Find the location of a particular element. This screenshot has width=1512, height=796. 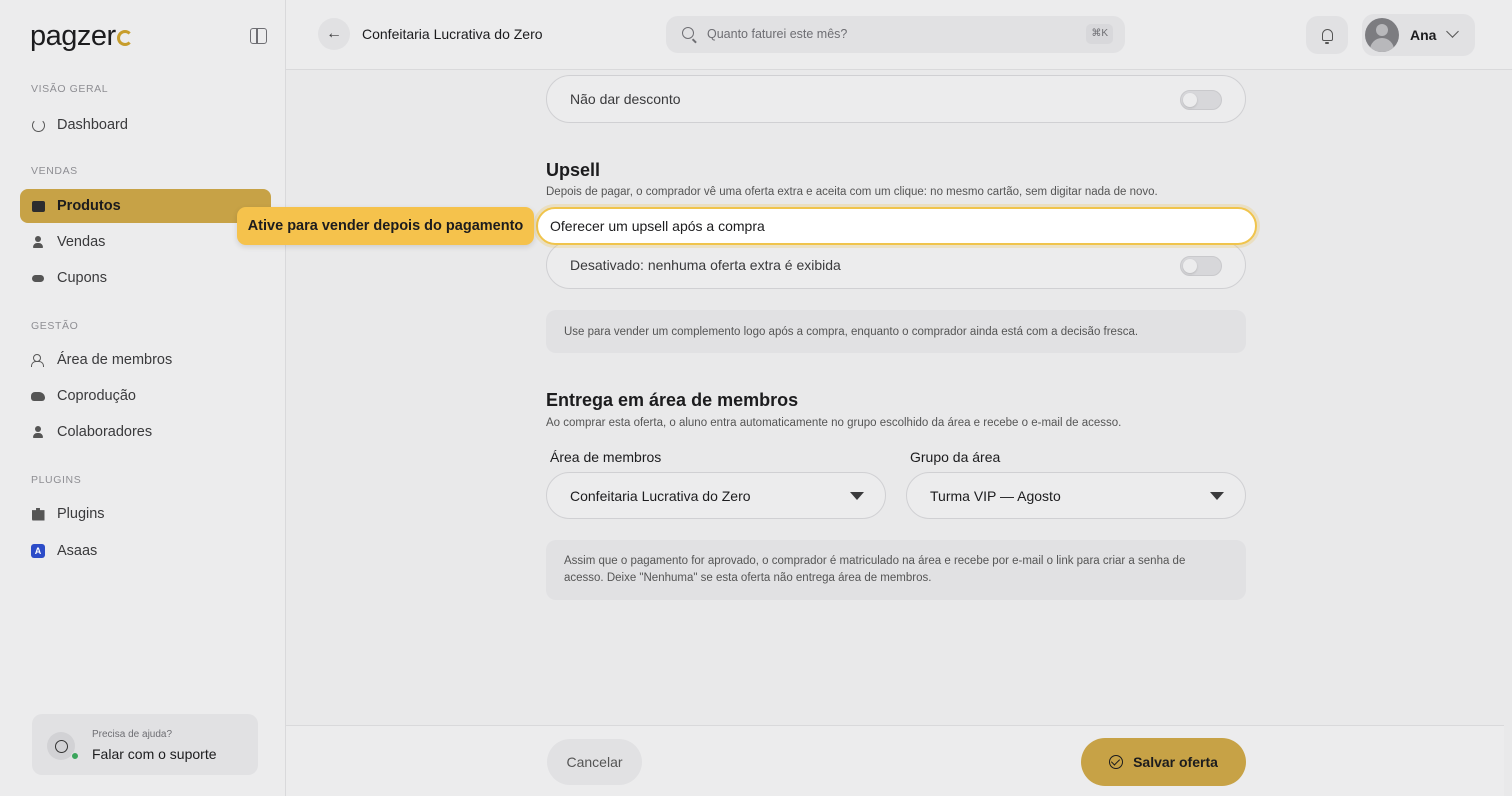

users-icon is located at coordinates (38, 360).